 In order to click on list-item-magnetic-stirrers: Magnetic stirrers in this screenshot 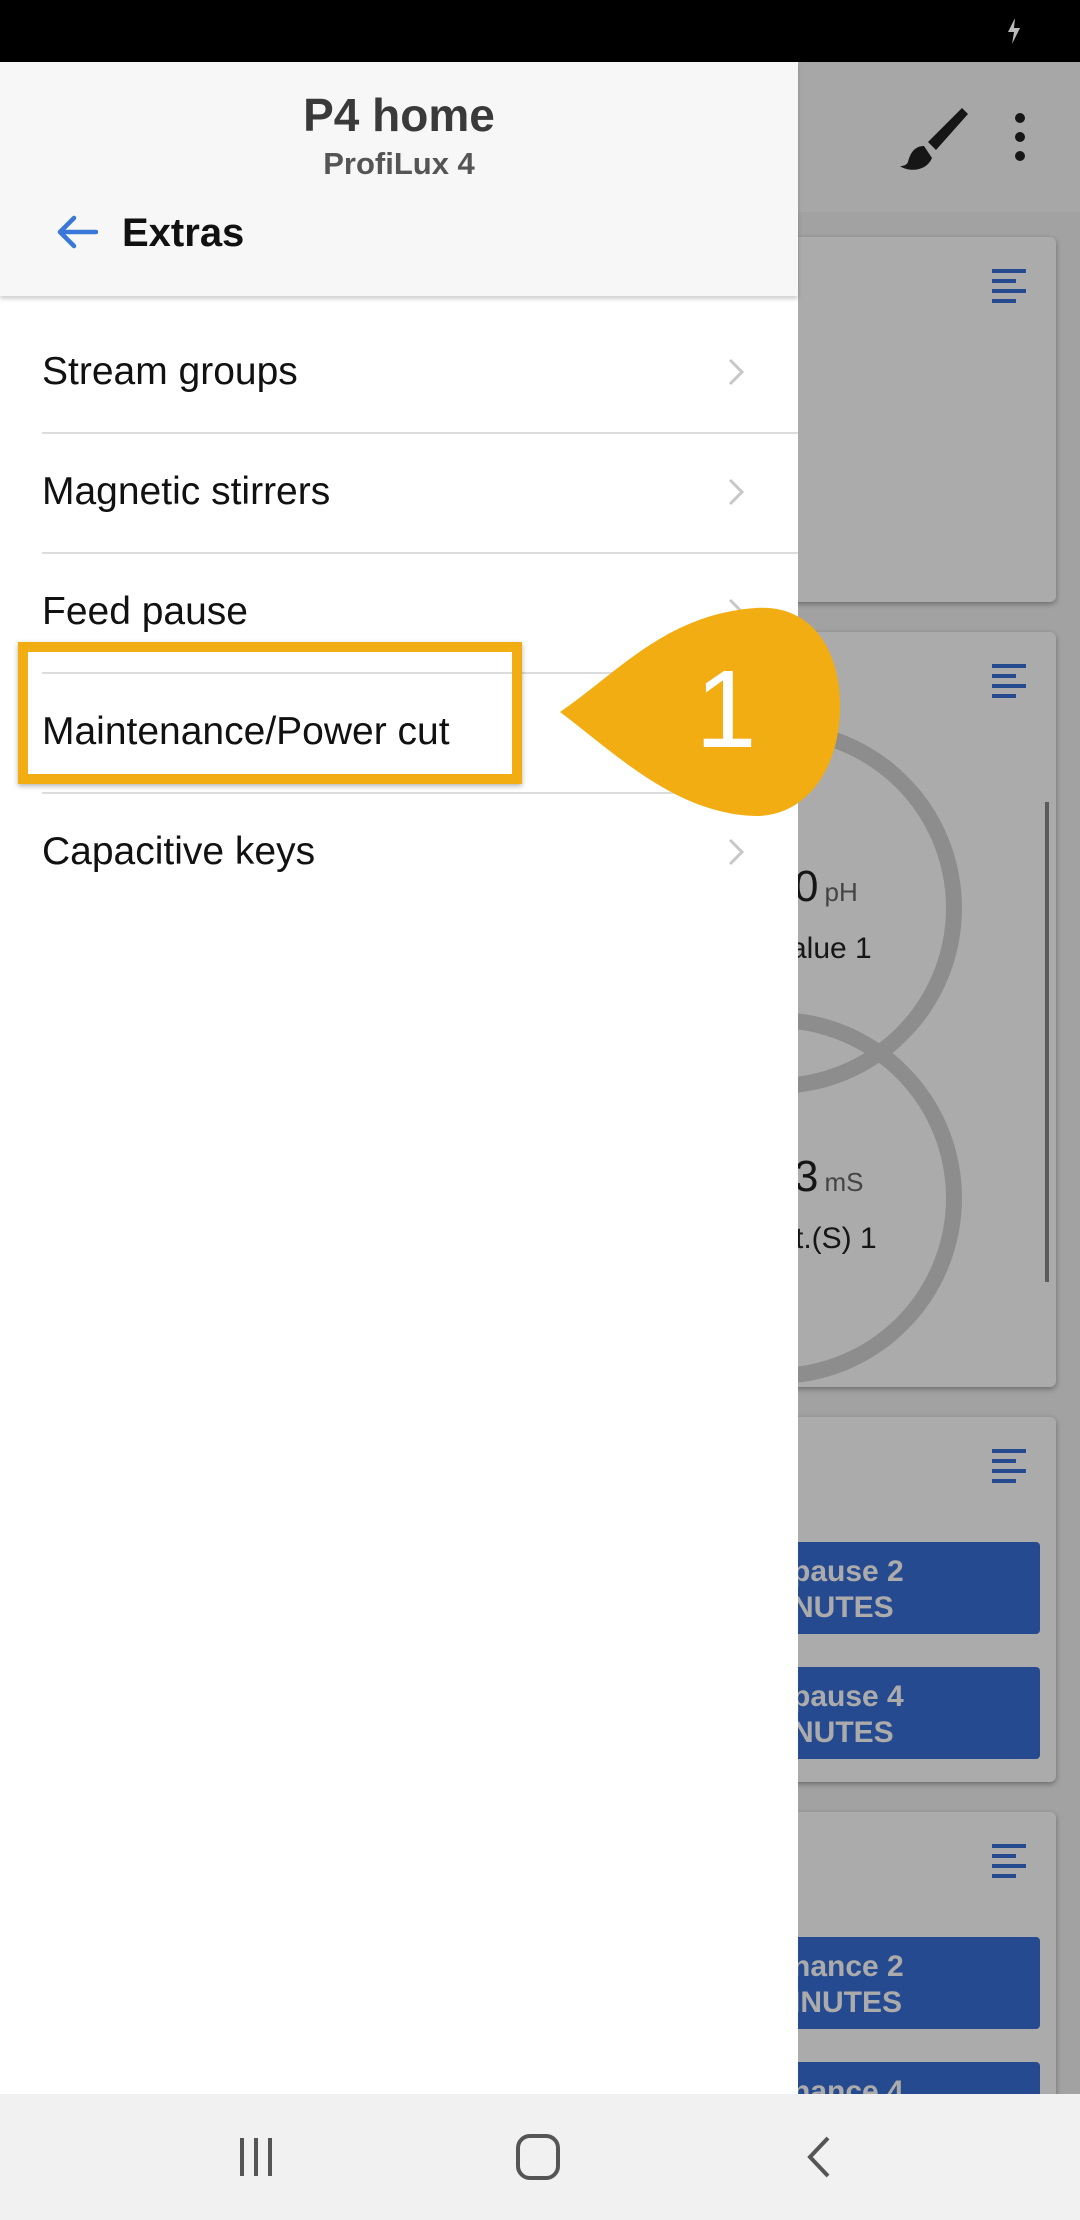, I will do `click(399, 492)`.